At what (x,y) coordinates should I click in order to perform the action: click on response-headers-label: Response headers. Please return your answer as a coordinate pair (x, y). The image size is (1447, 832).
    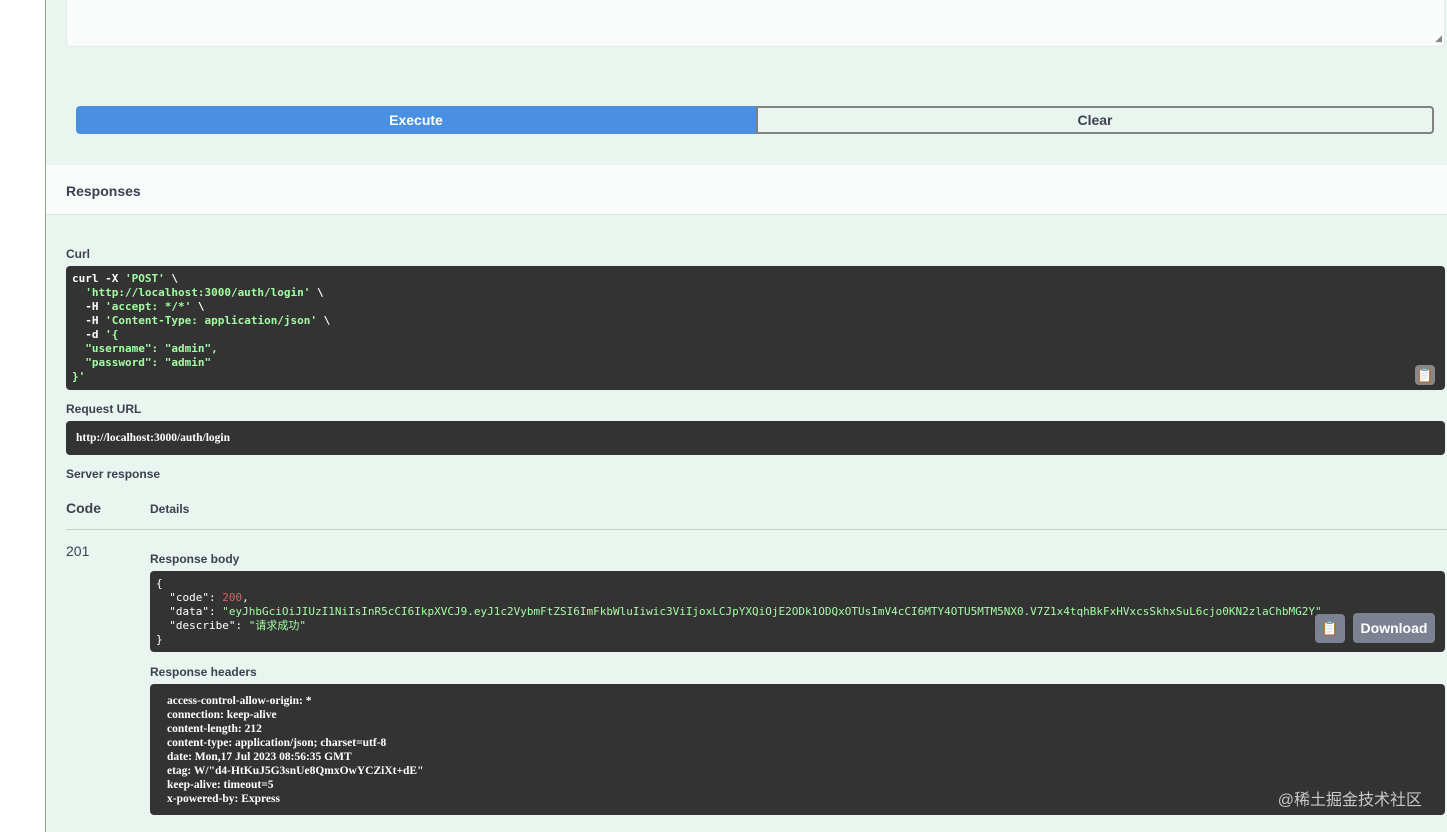
    Looking at the image, I should click on (203, 672).